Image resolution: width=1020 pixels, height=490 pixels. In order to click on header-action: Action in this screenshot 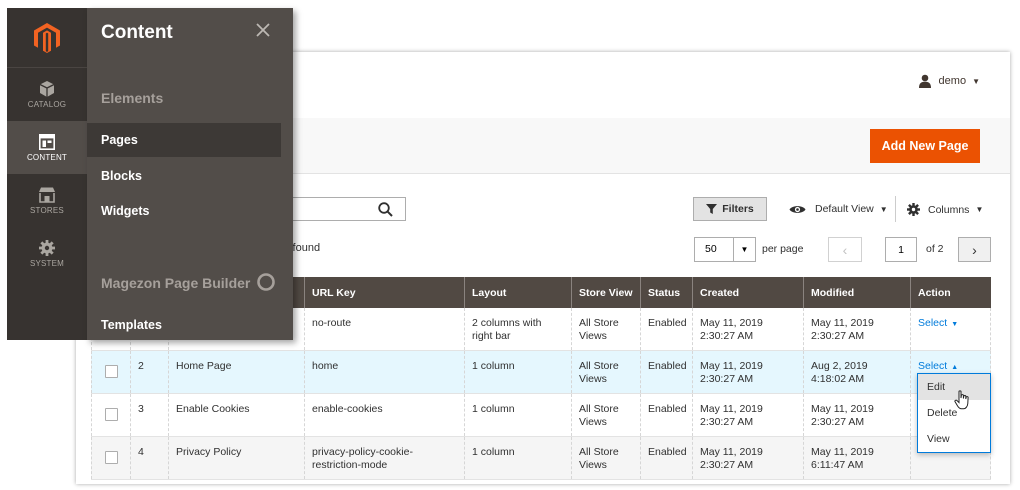, I will do `click(934, 292)`.